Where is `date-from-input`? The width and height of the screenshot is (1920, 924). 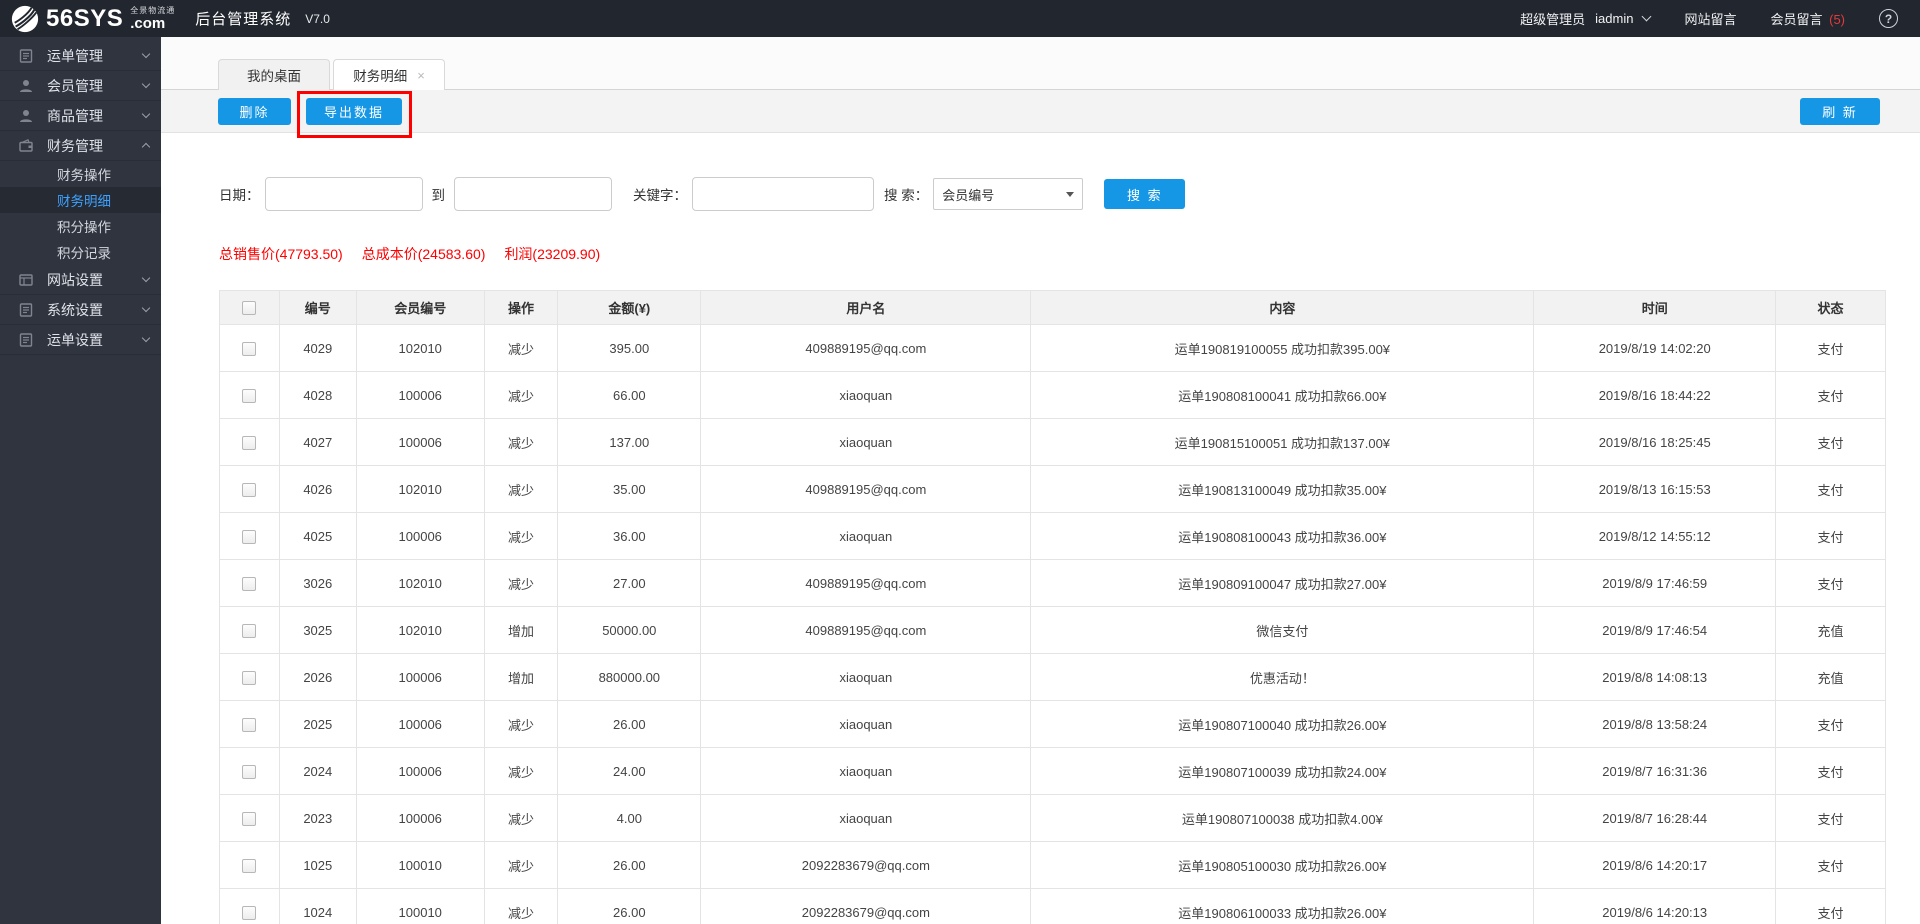 date-from-input is located at coordinates (343, 194).